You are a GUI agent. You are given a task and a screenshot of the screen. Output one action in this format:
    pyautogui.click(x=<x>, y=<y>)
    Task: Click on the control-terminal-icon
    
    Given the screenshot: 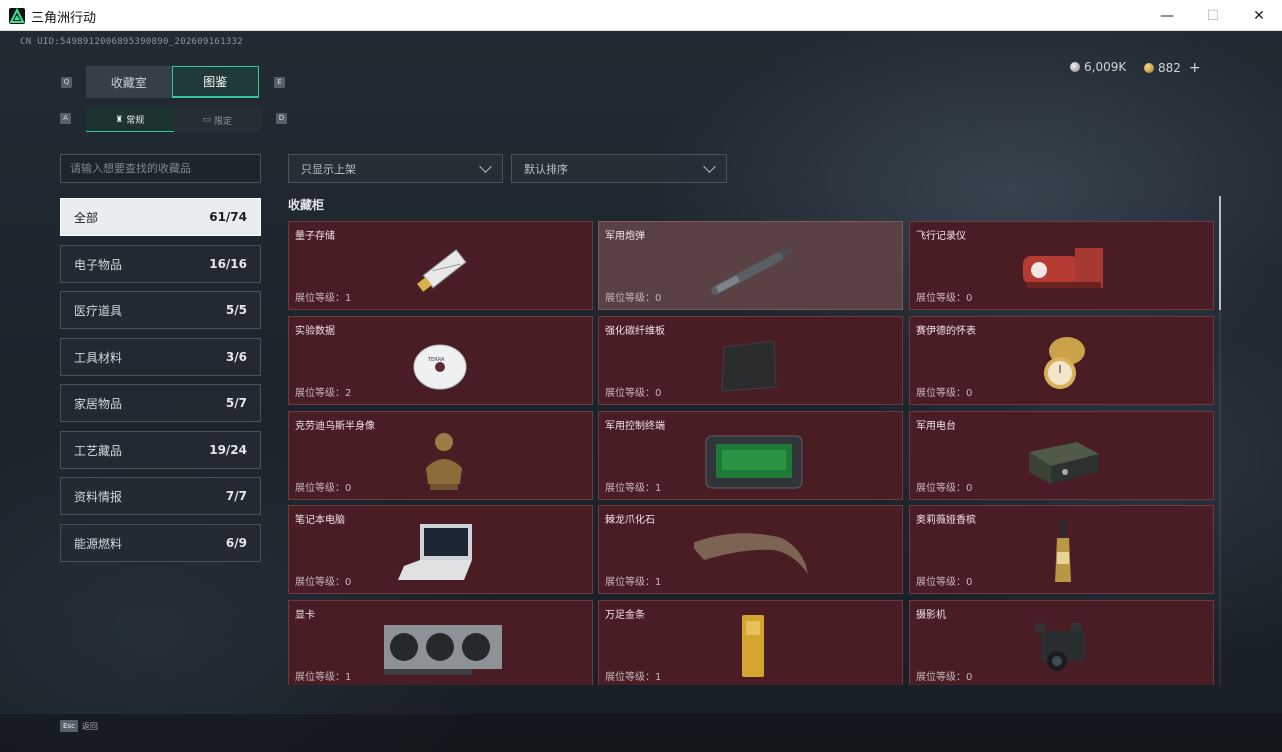 What is the action you would take?
    pyautogui.click(x=754, y=462)
    